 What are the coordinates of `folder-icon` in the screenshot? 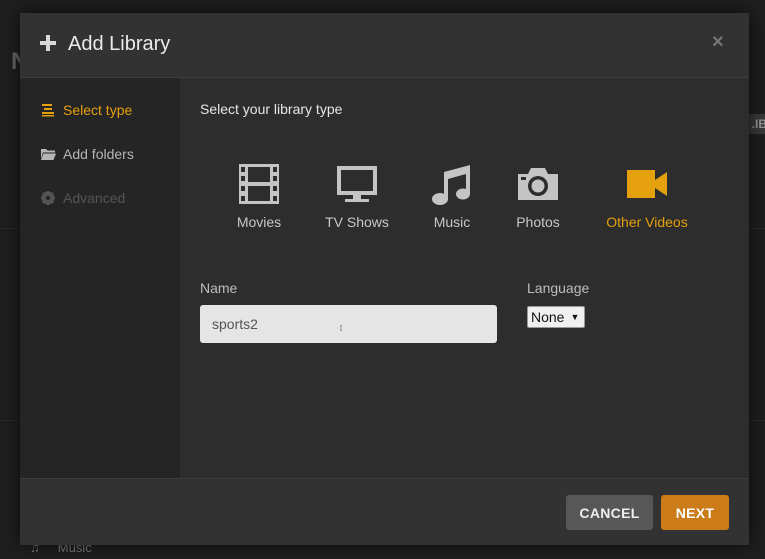 It's located at (48, 154).